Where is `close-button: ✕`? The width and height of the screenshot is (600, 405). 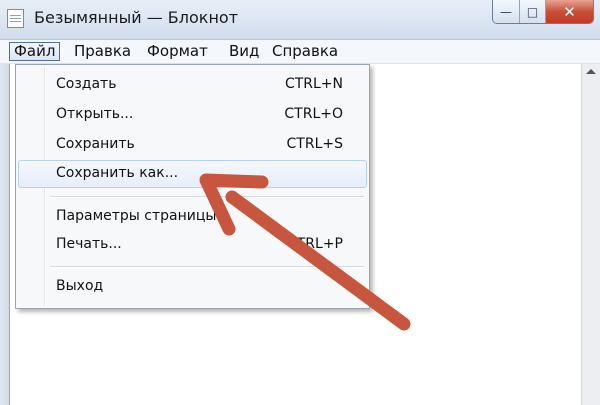 close-button: ✕ is located at coordinates (569, 11).